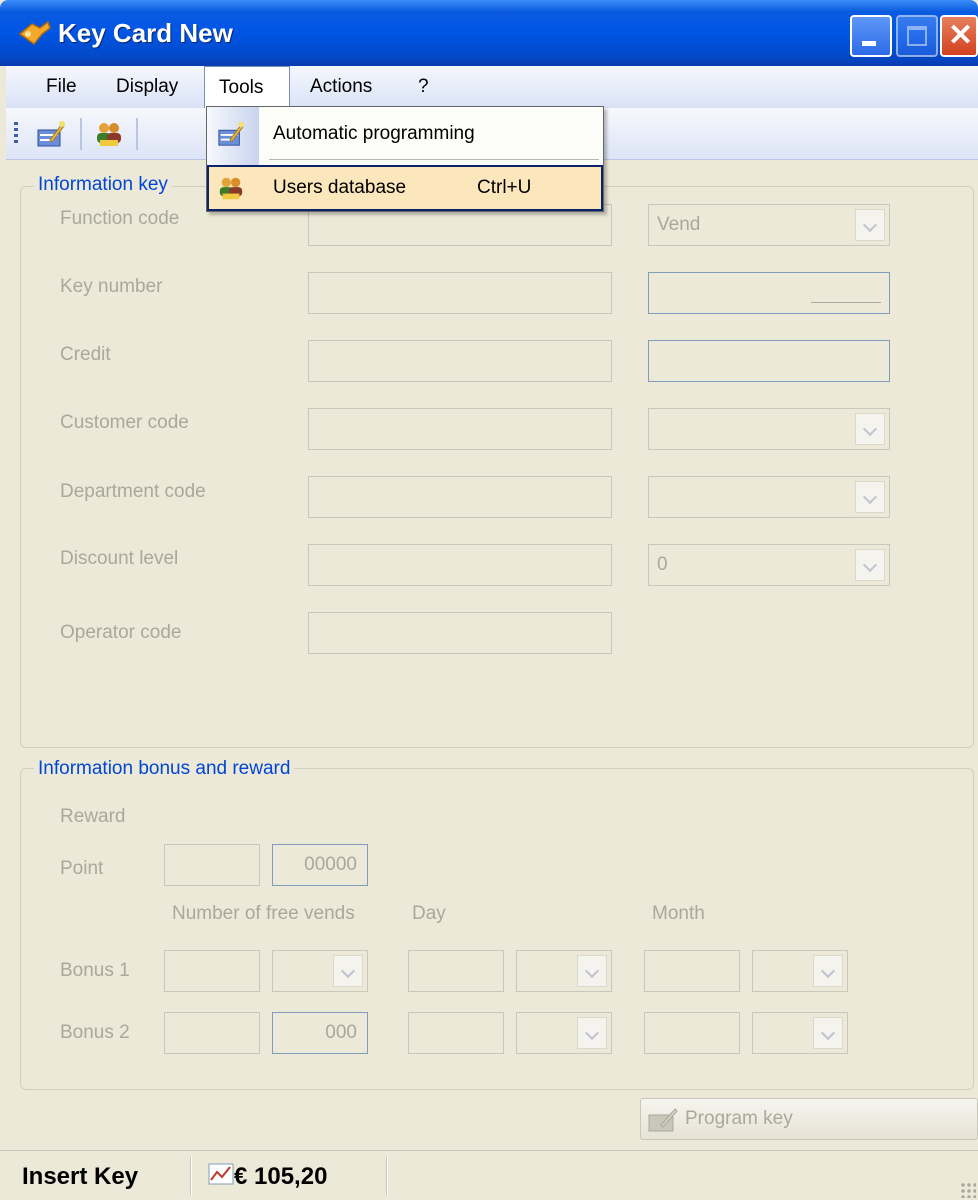 The height and width of the screenshot is (1200, 978). What do you see at coordinates (320, 1033) in the screenshot?
I see `bonus2-vends-display: 000` at bounding box center [320, 1033].